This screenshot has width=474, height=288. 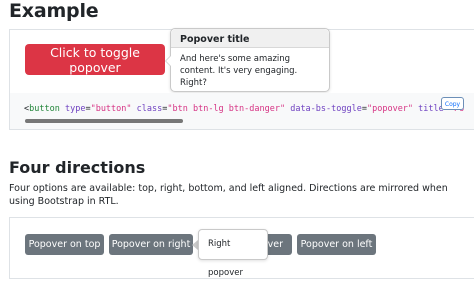 I want to click on code-tag: button, so click(x=44, y=109).